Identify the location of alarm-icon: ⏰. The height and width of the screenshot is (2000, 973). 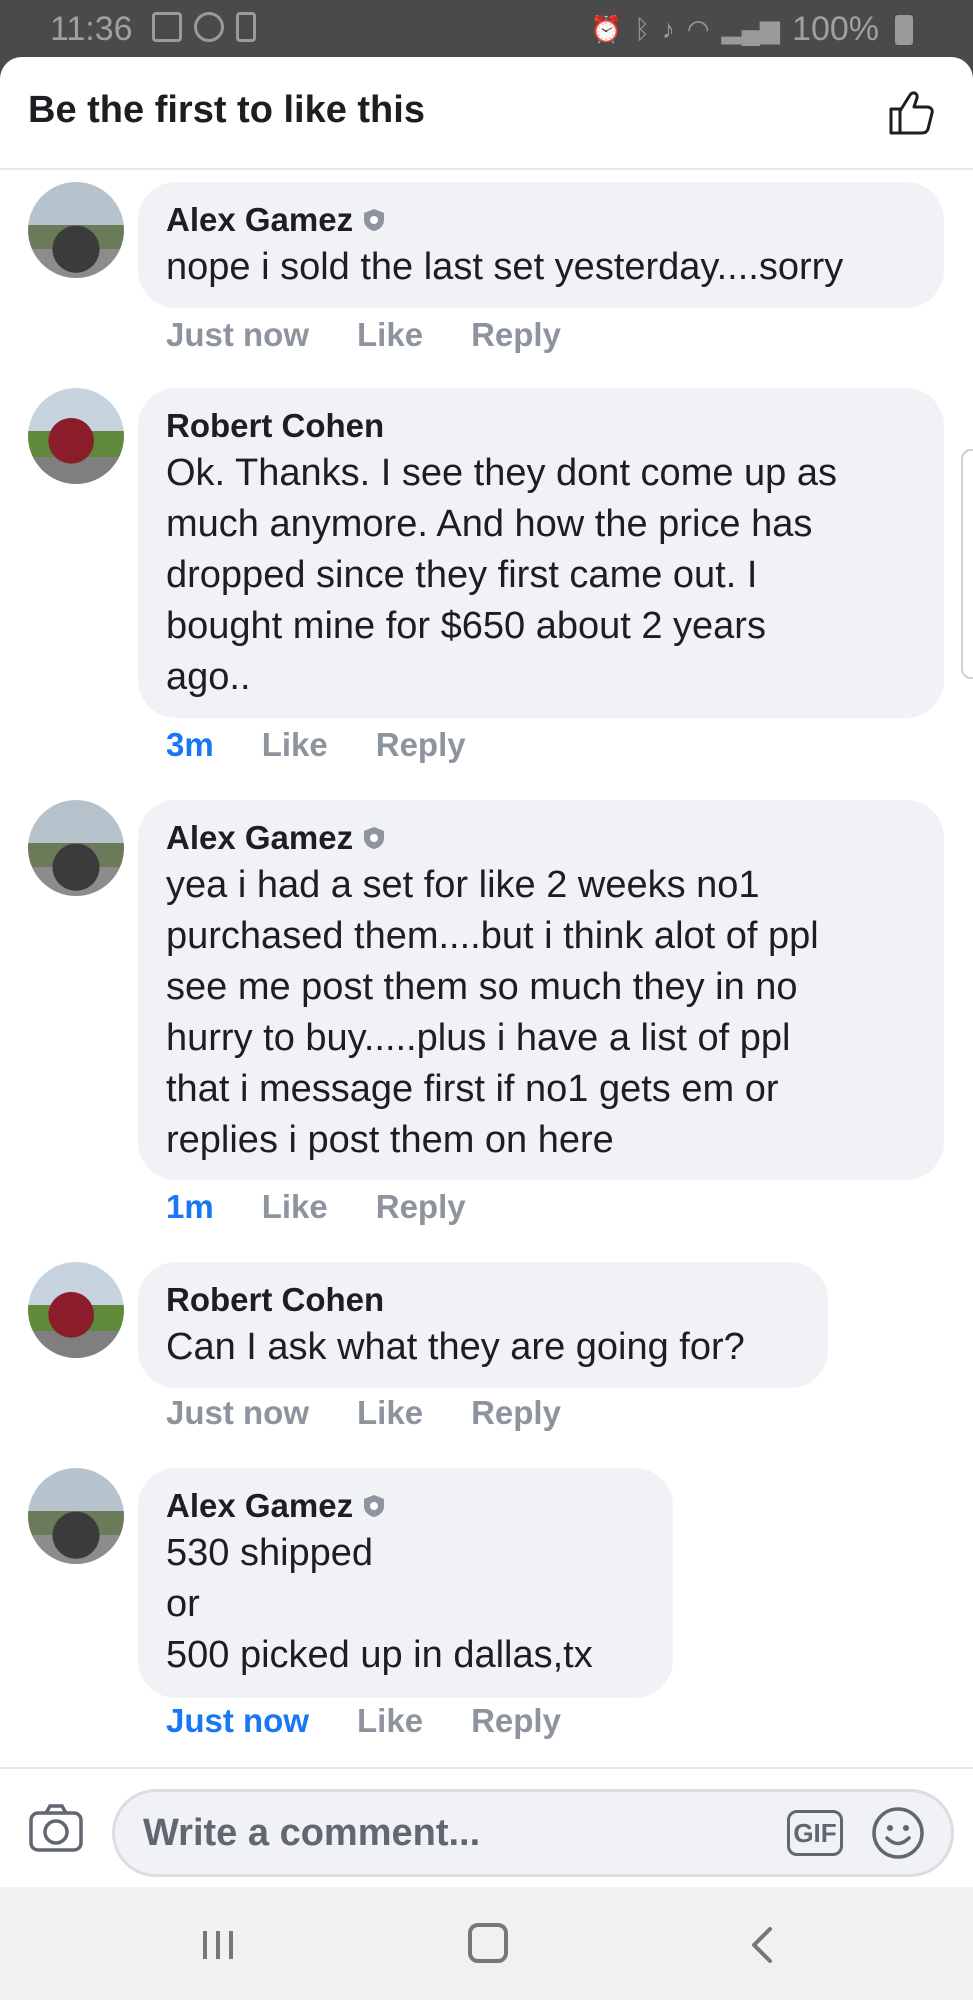
(606, 29).